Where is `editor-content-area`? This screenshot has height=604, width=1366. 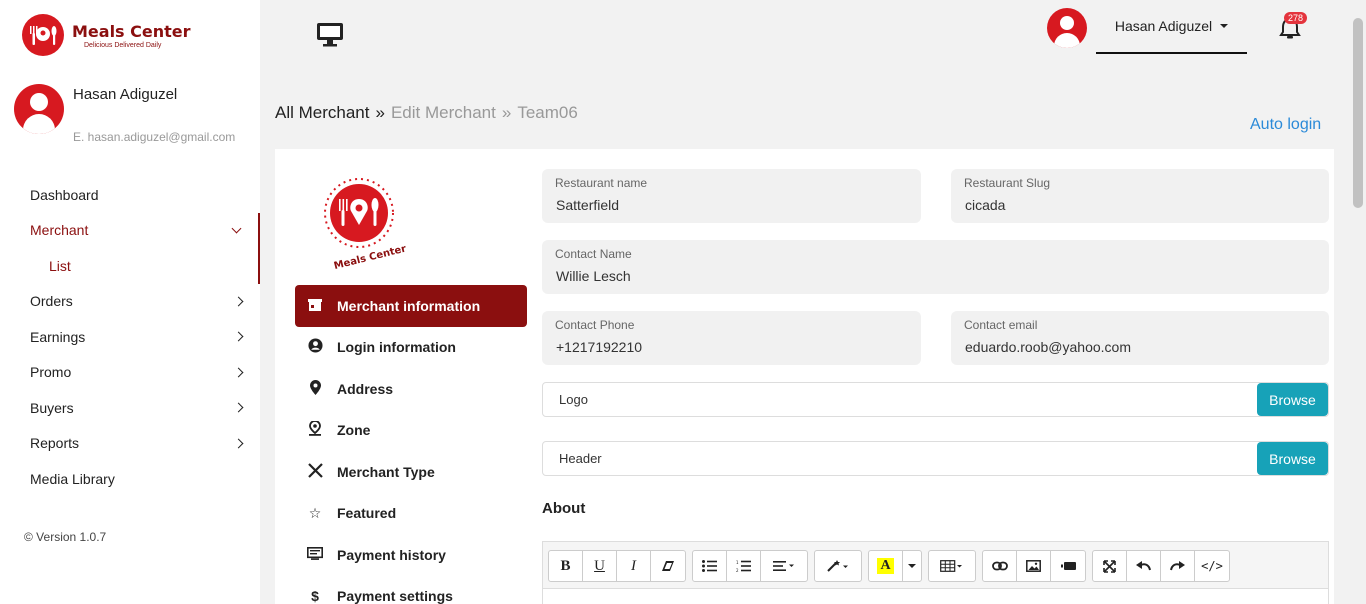 editor-content-area is located at coordinates (935, 596).